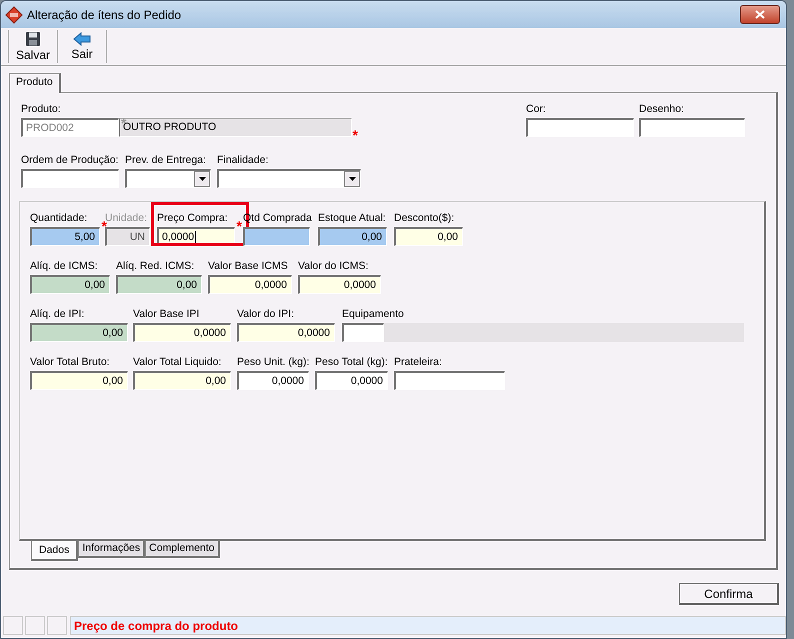 The image size is (794, 639). I want to click on exit-button: Sair, so click(82, 46).